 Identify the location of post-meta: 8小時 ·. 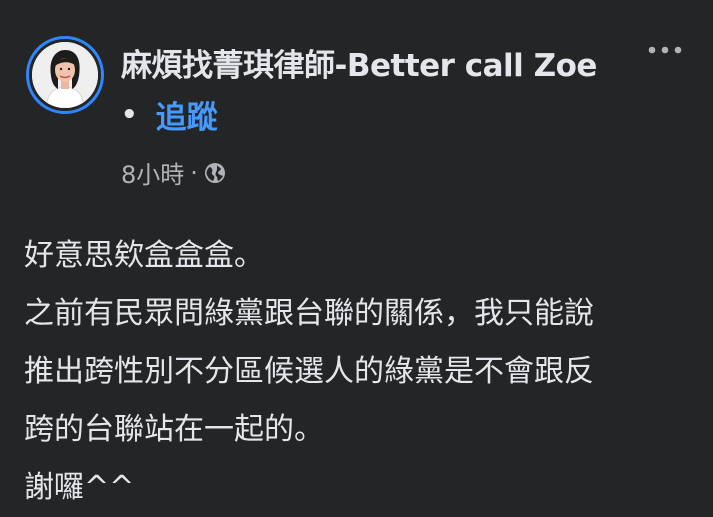
(173, 172).